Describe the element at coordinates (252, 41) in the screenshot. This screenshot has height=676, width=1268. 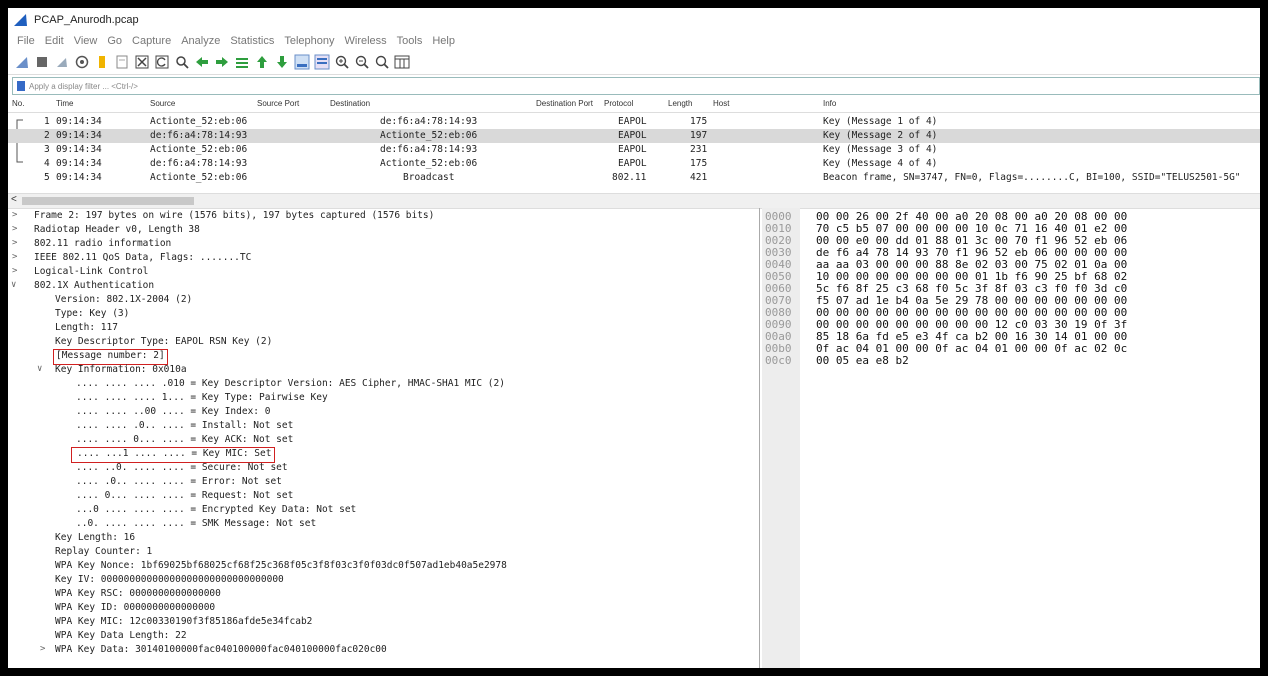
I see `menu-statistics: Statistics` at that location.